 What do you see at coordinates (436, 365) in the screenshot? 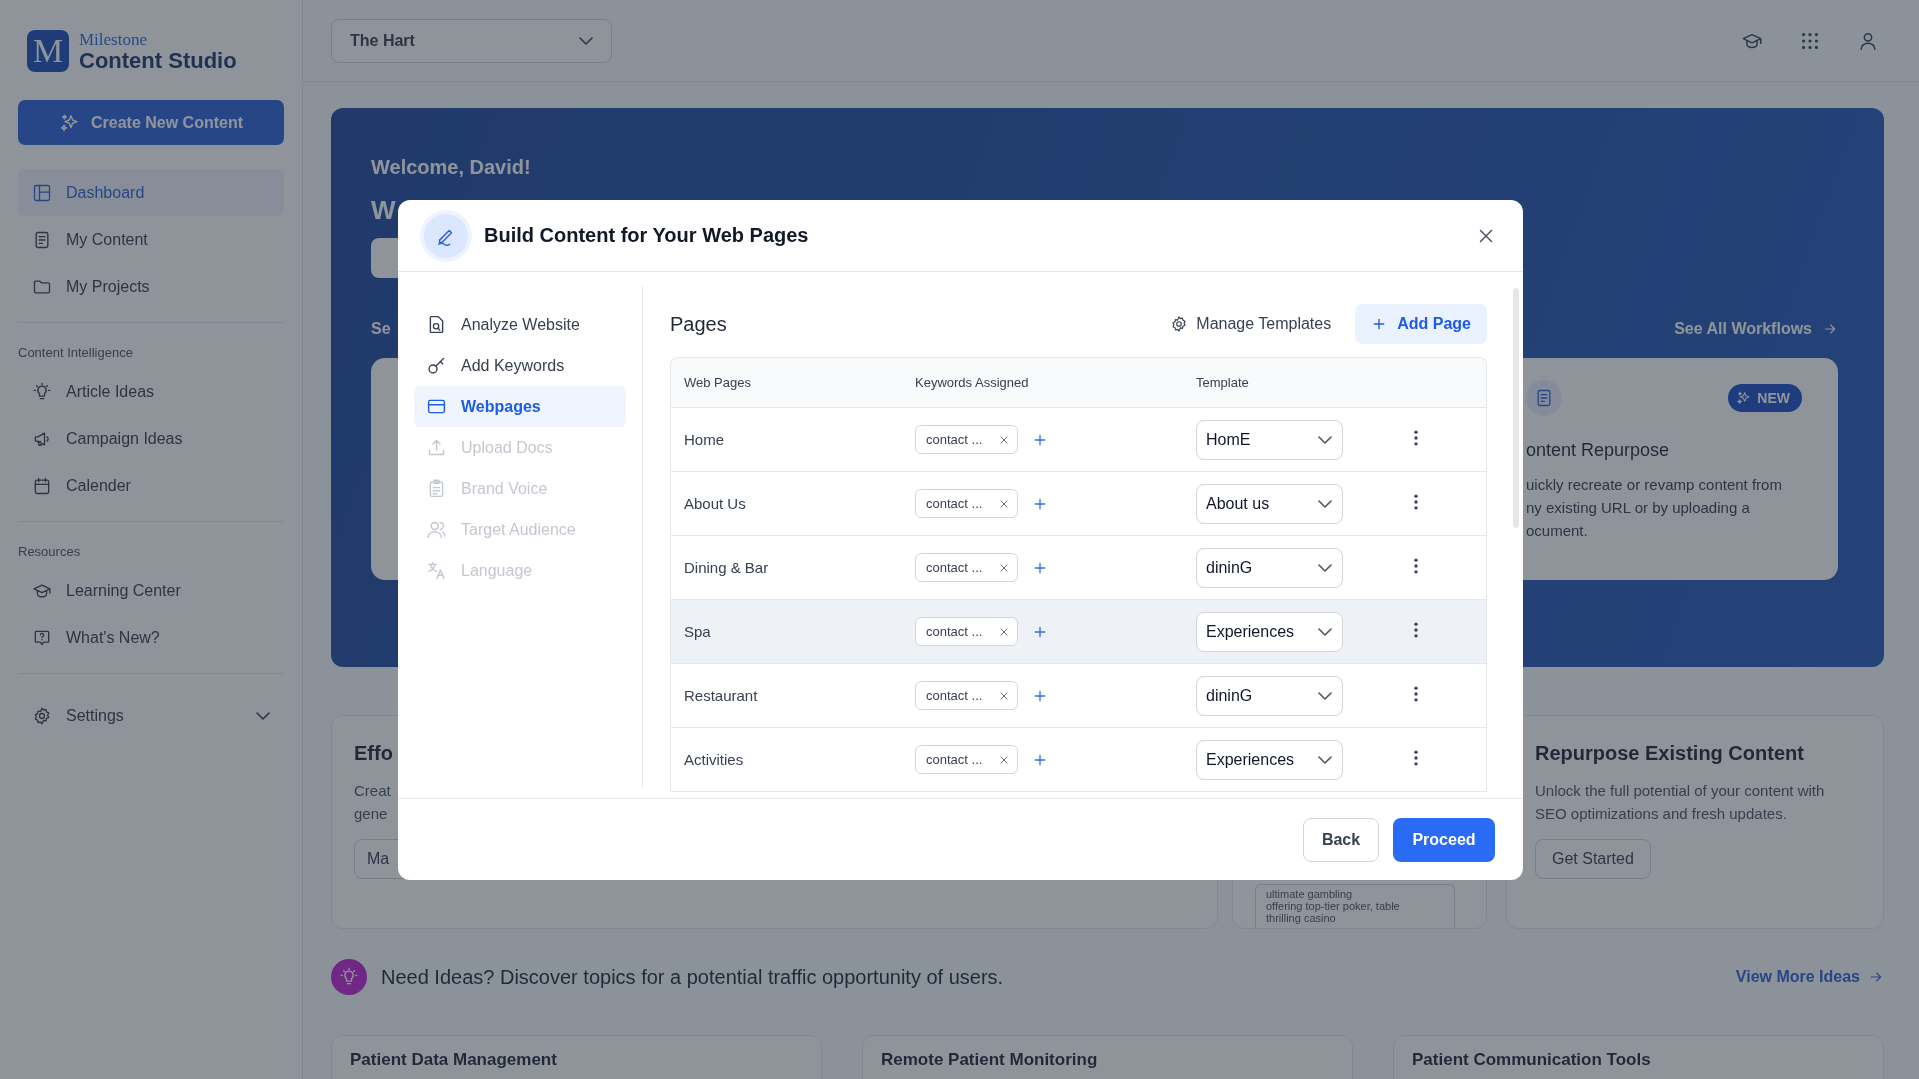
I see `key-icon` at bounding box center [436, 365].